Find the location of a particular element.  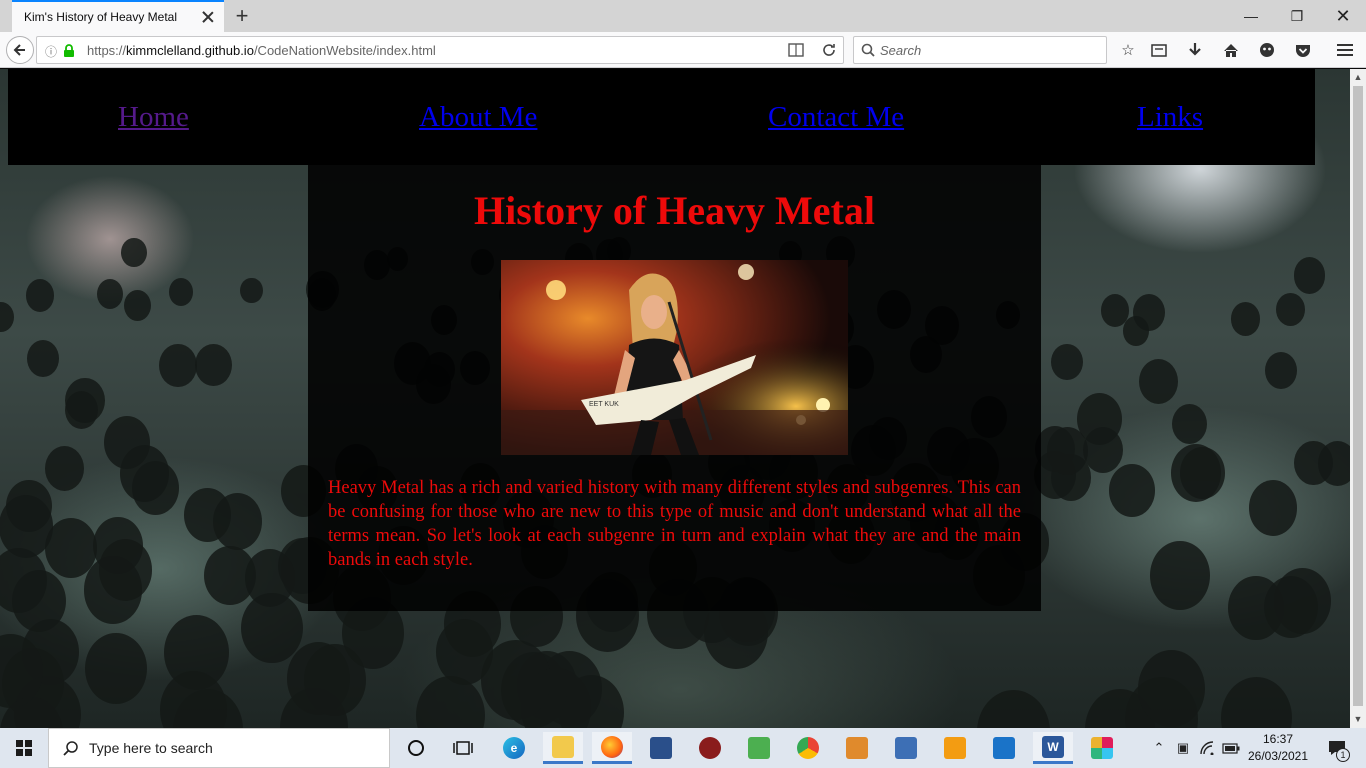

close-window-button: ✕ is located at coordinates (1343, 16).